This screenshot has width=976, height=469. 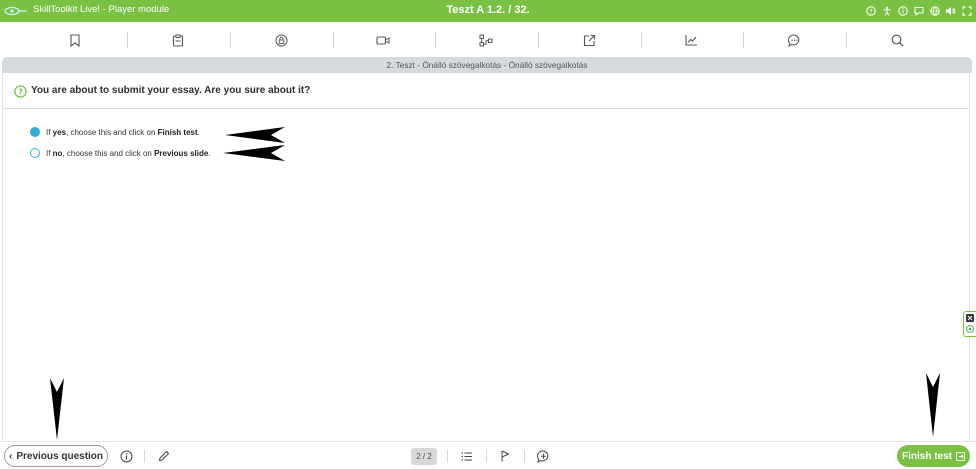 I want to click on help-icon: ?, so click(x=870, y=11).